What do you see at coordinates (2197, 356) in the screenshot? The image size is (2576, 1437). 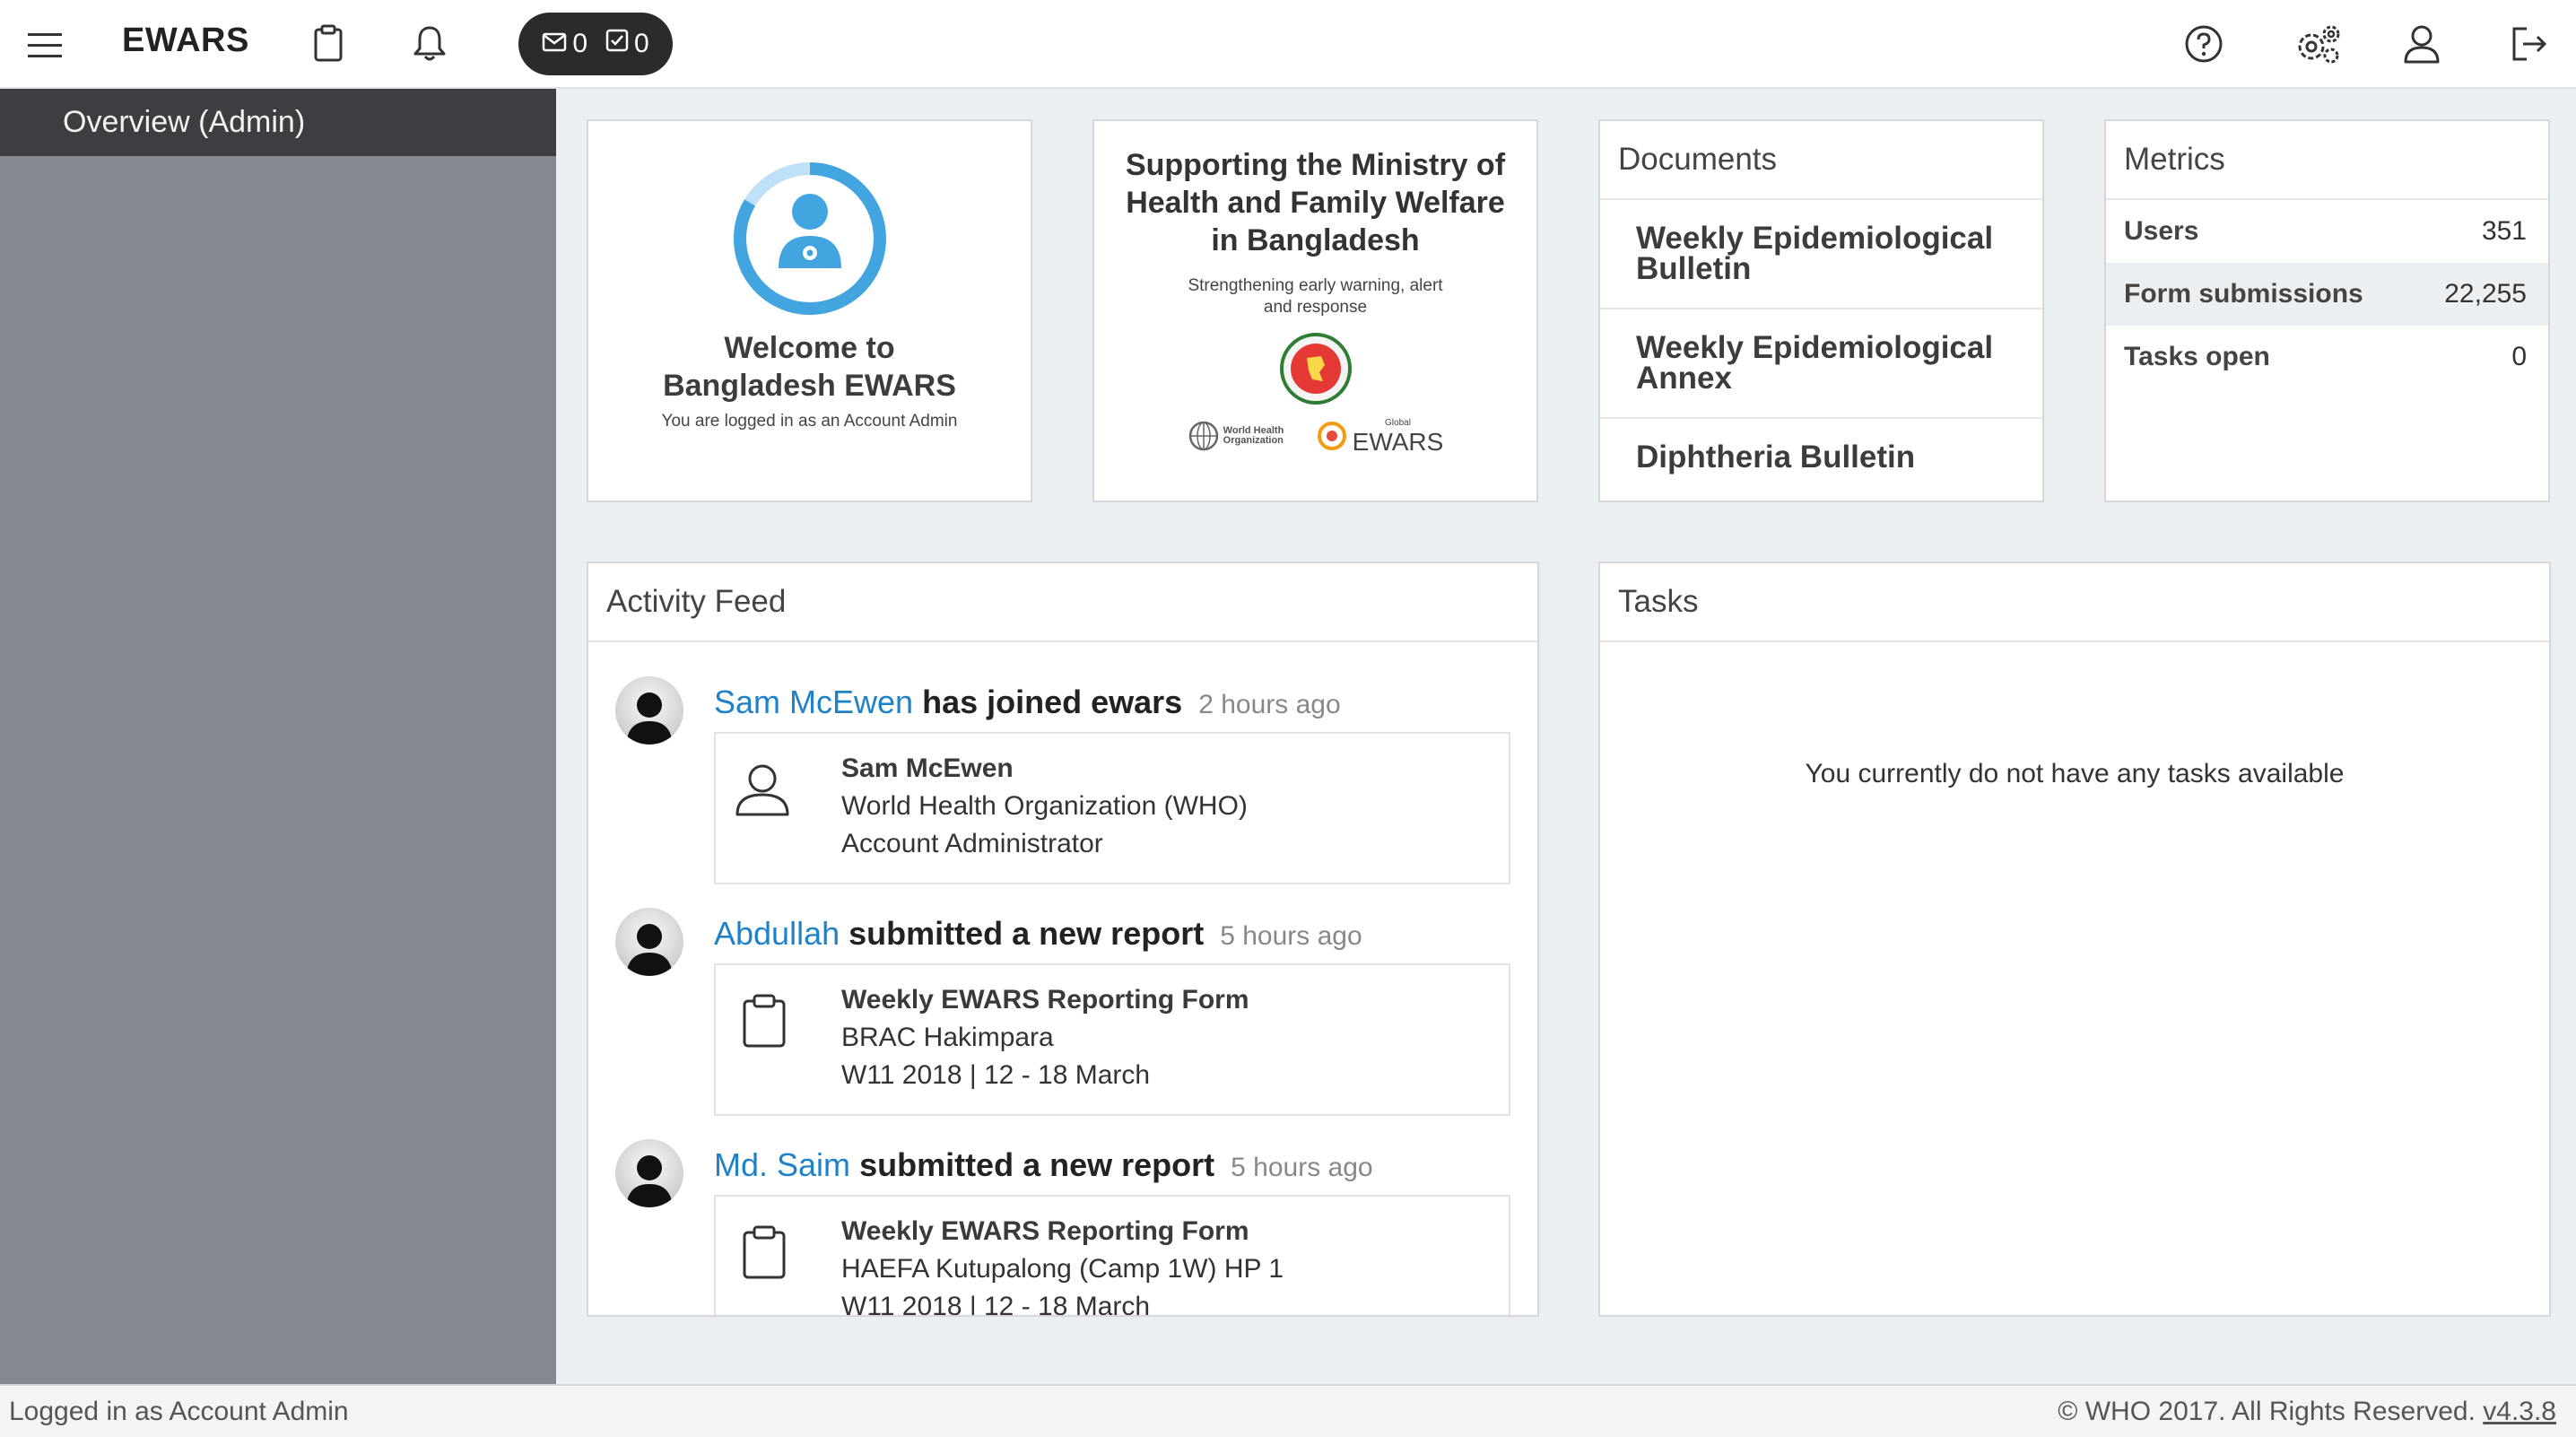 I see `metric-label: Tasks open` at bounding box center [2197, 356].